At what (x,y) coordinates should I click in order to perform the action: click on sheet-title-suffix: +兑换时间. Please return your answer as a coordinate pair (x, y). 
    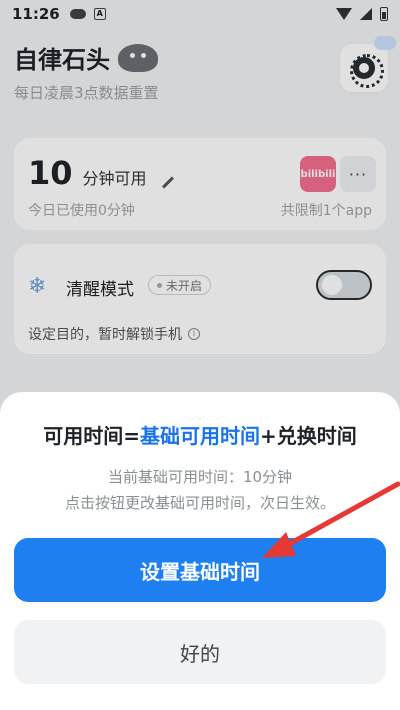
    Looking at the image, I should click on (308, 436).